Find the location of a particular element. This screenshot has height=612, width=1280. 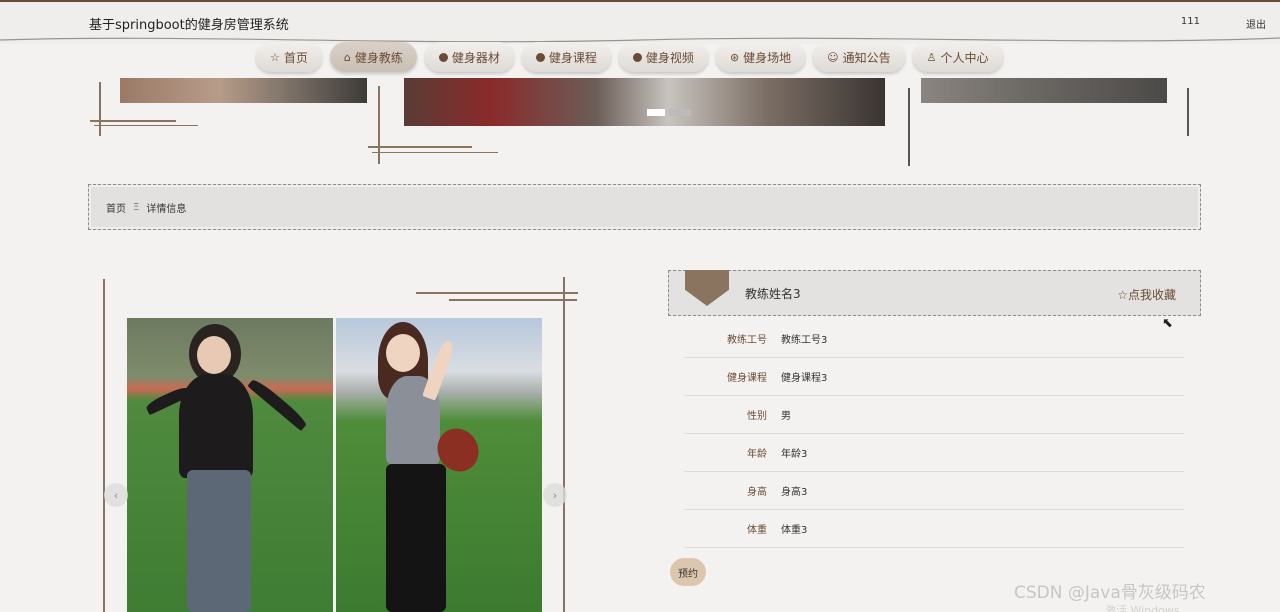

breadcrumb-current: 详情信息 is located at coordinates (166, 209).